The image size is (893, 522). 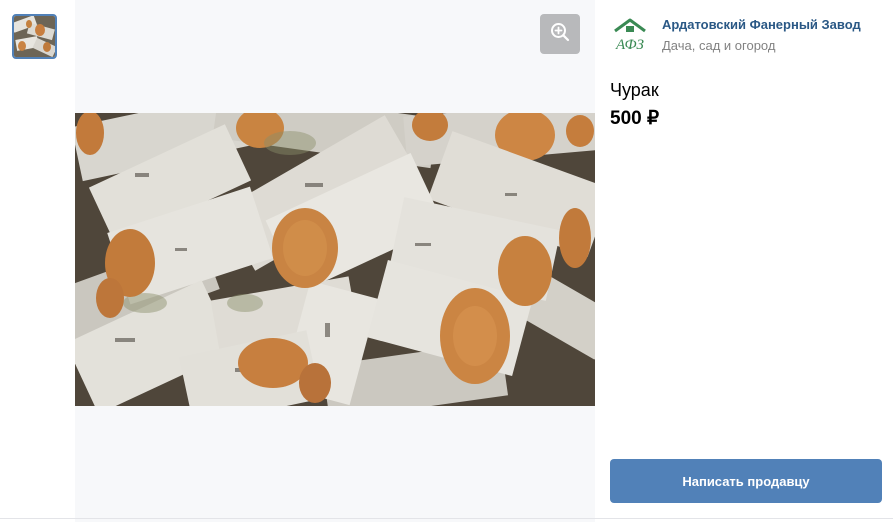 I want to click on zoom-button, so click(x=560, y=34).